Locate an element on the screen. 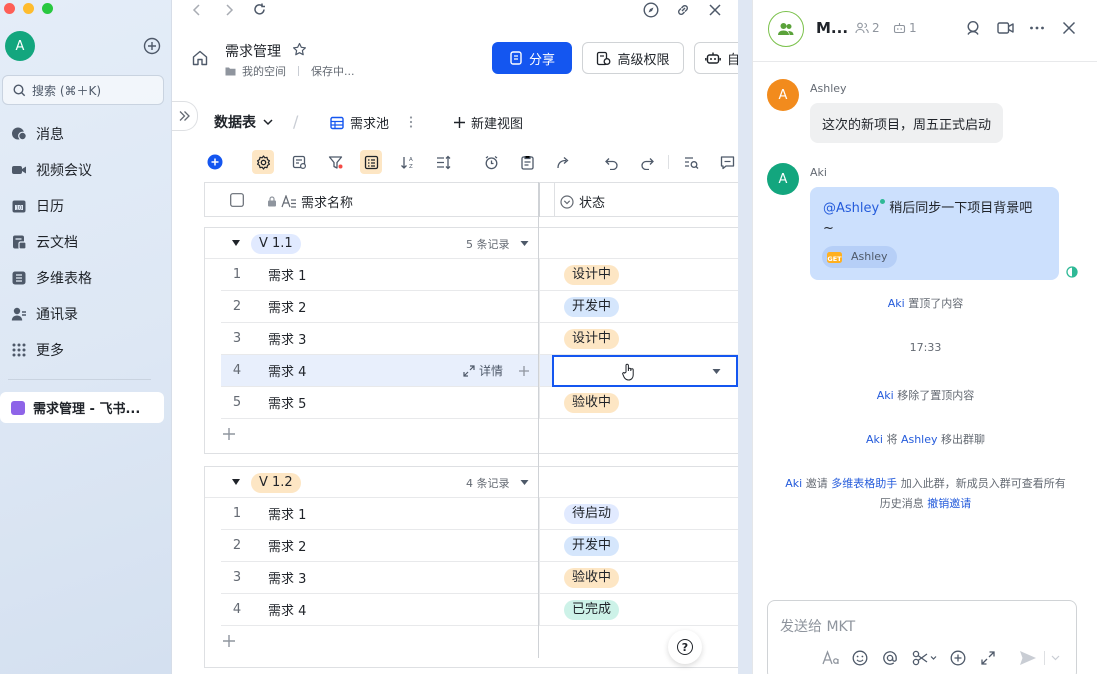  cell-name: 需求 5 is located at coordinates (287, 402).